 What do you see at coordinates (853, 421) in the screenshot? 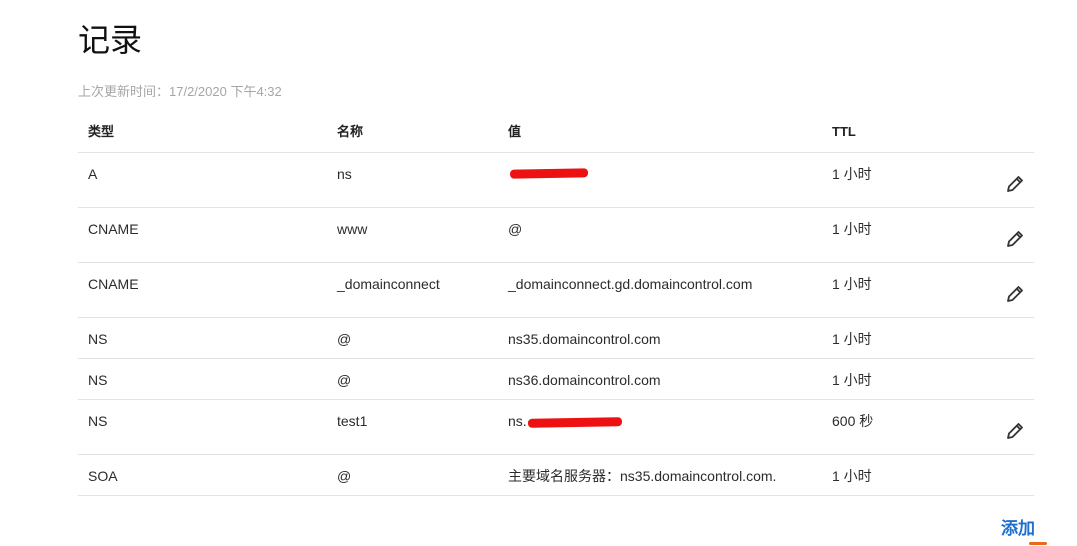
I see `record-ttl: 600 秒` at bounding box center [853, 421].